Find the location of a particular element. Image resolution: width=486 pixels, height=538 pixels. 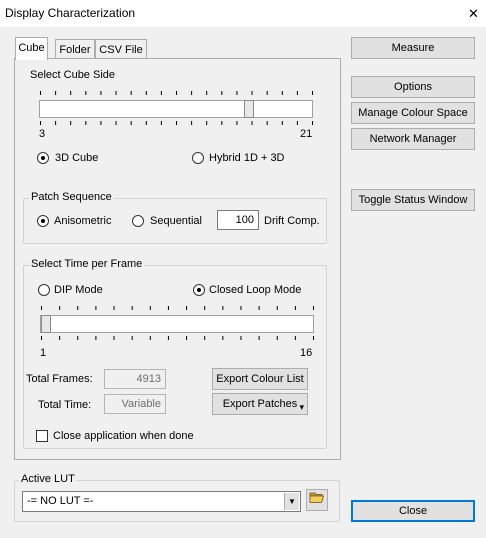

close-when-done-checkbox is located at coordinates (42, 436).